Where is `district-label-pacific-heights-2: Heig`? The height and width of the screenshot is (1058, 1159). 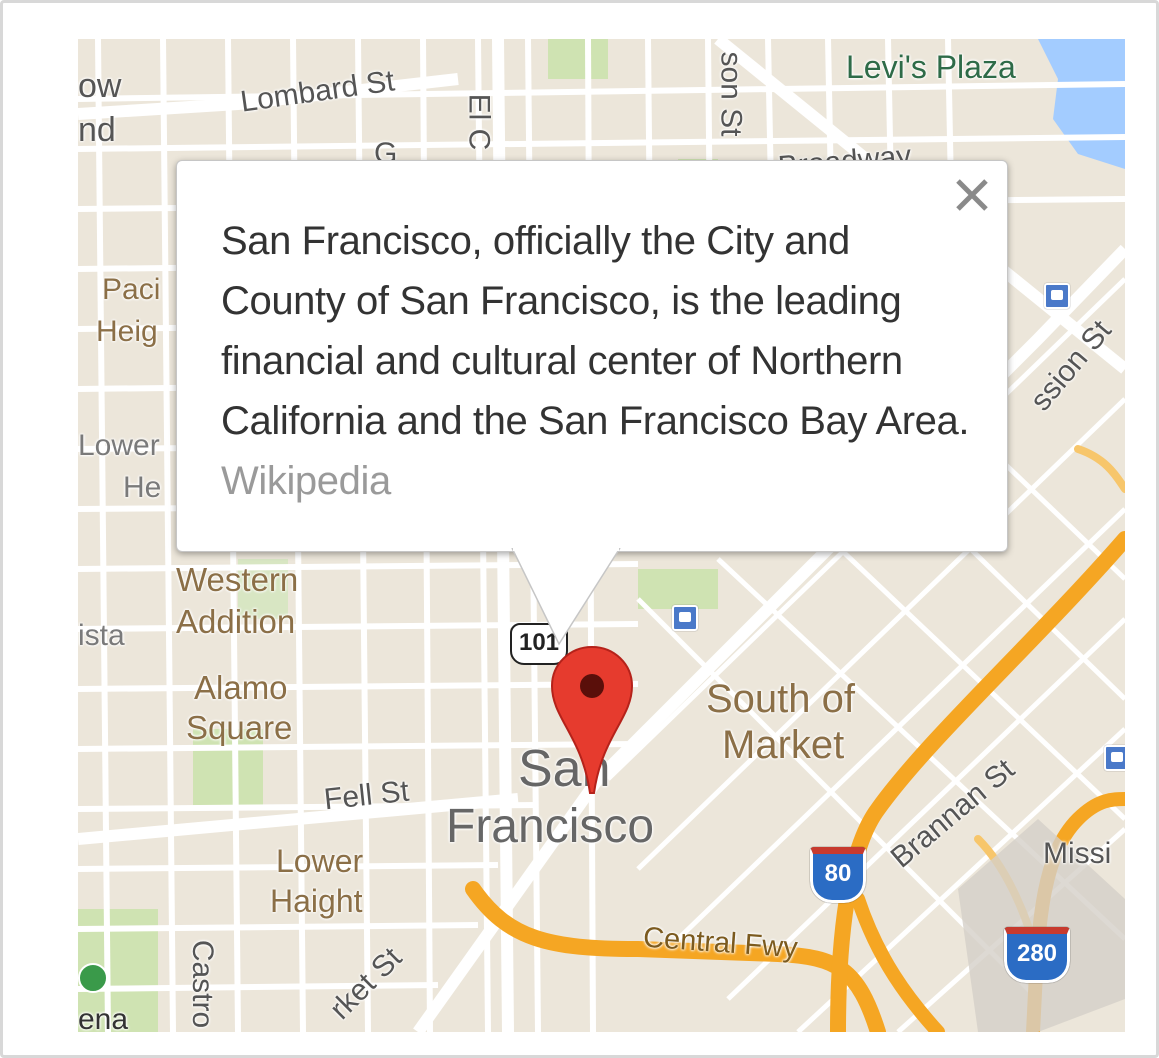
district-label-pacific-heights-2: Heig is located at coordinates (127, 331).